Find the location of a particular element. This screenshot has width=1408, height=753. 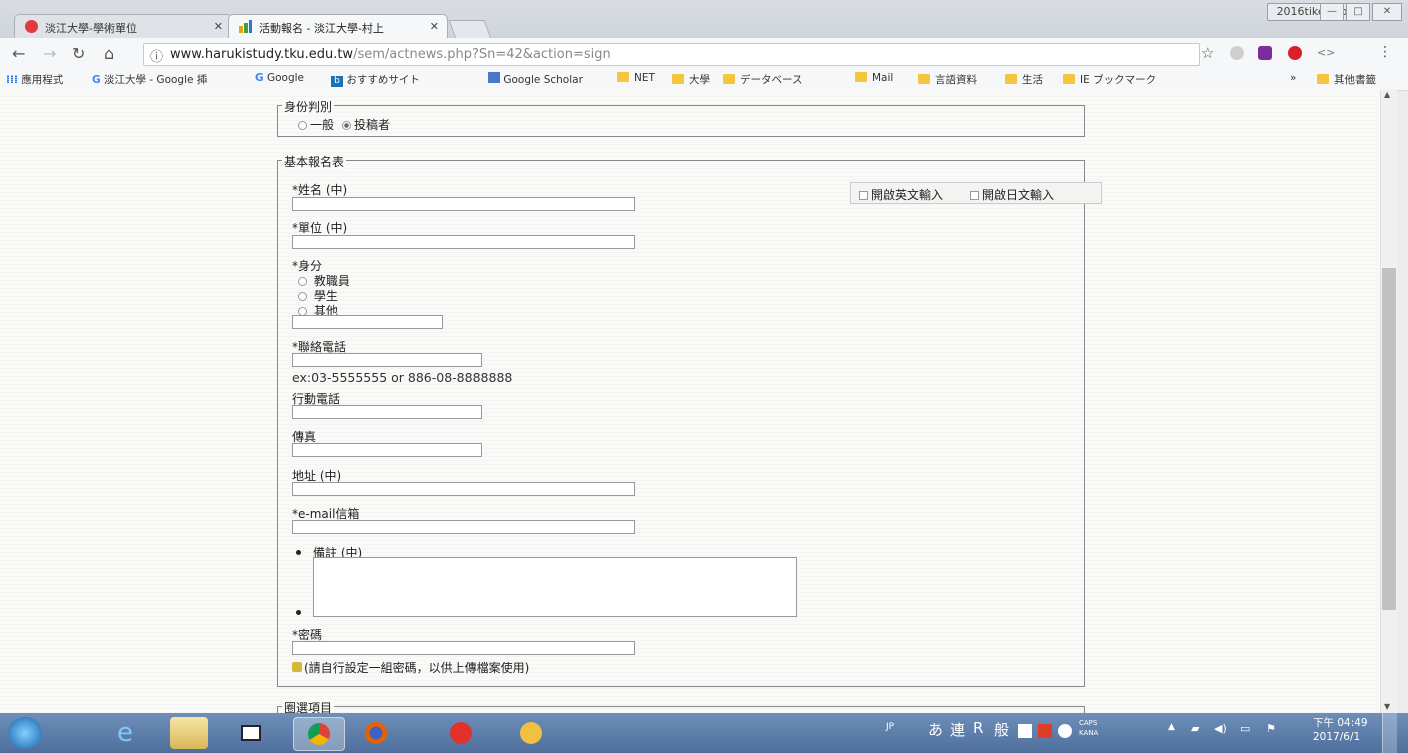

bookmark-language-data: 言語資料 is located at coordinates (947, 79).